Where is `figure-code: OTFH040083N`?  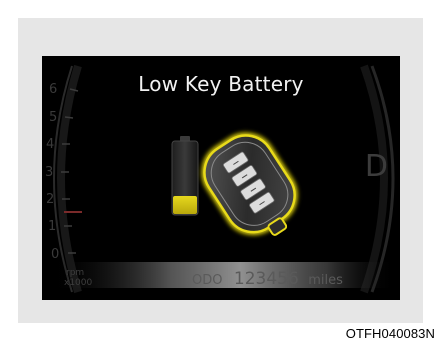 figure-code: OTFH040083N is located at coordinates (390, 333).